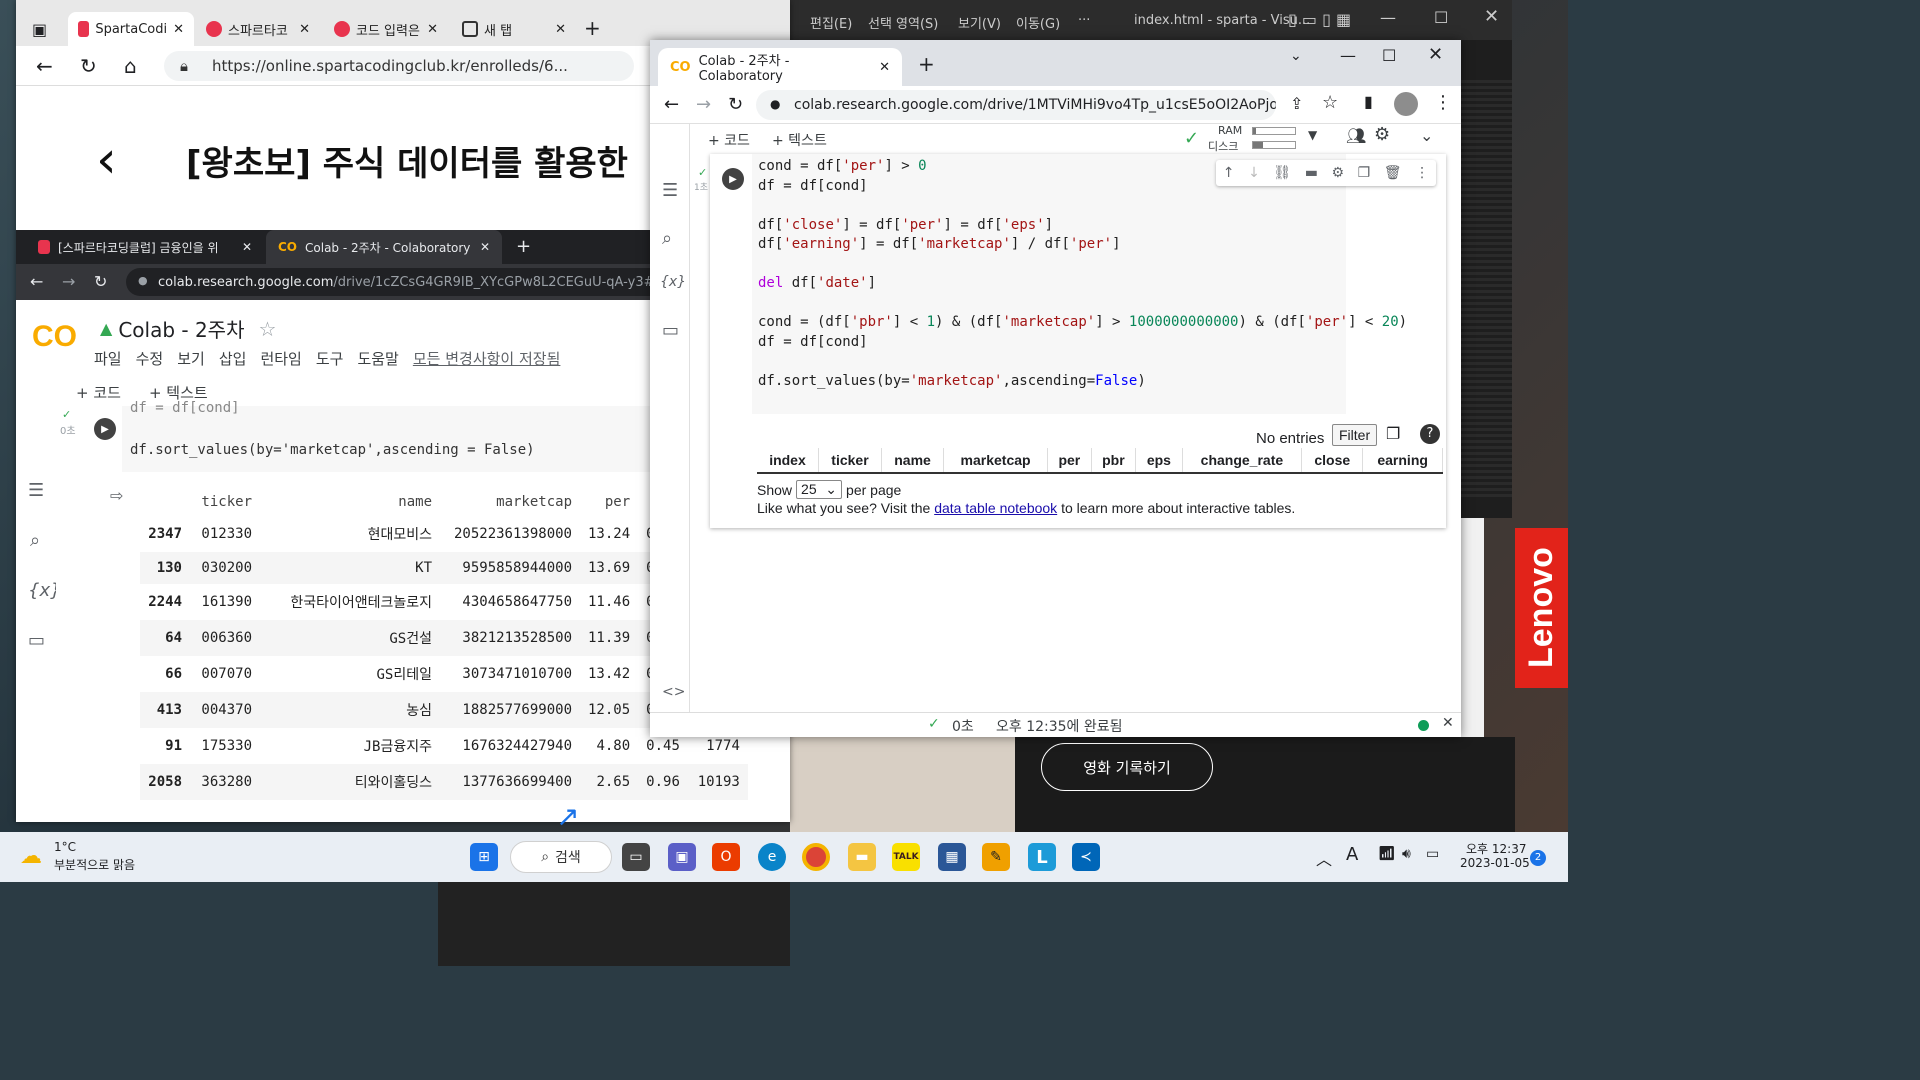 The width and height of the screenshot is (1920, 1080). I want to click on per-page-select: 25 ⌄, so click(819, 489).